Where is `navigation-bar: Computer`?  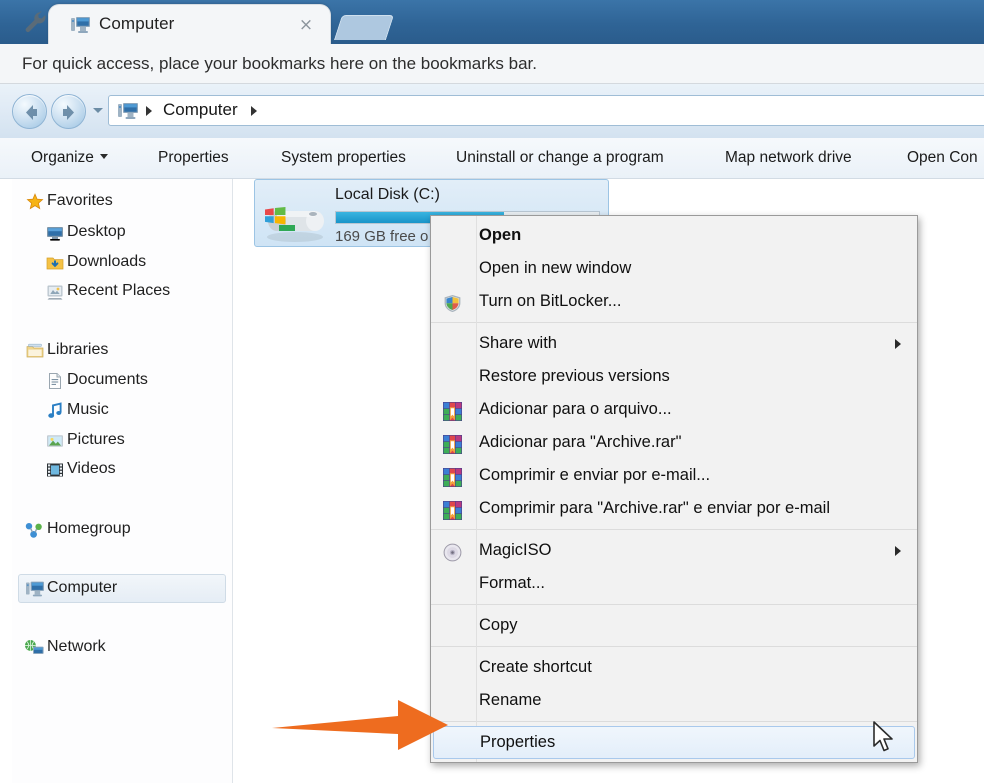
navigation-bar: Computer is located at coordinates (492, 111).